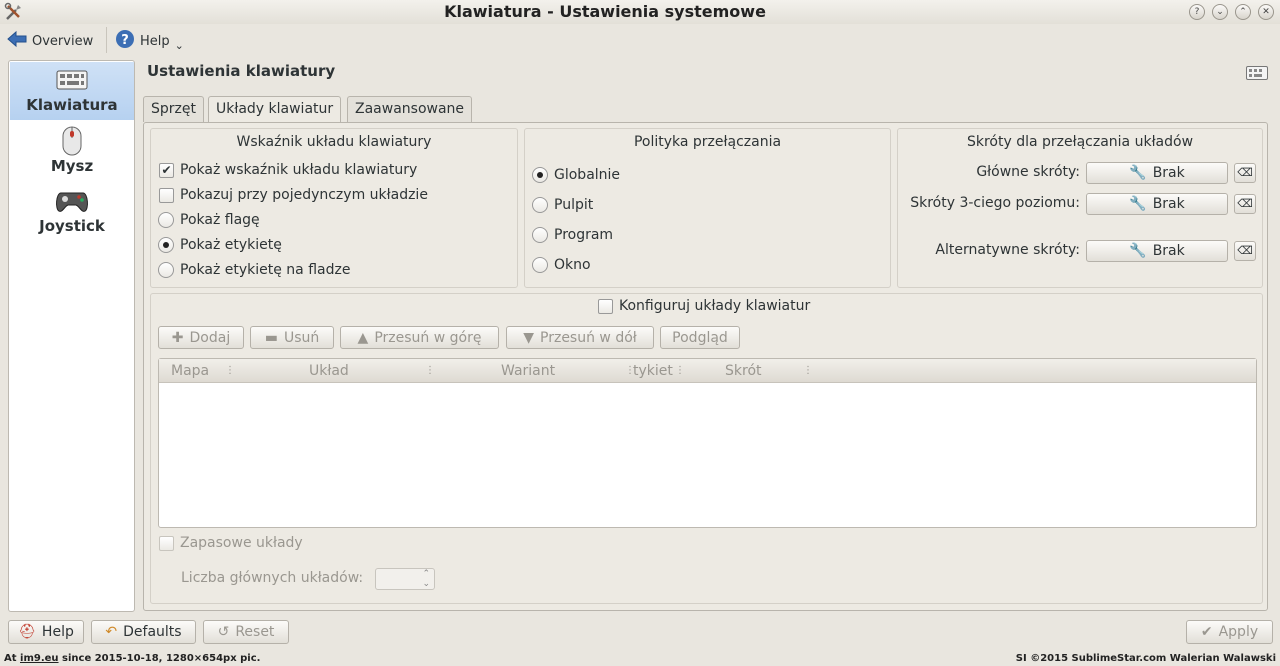 This screenshot has height=666, width=1280. I want to click on level3-shortcut-label: Skróty 3-ciego poziomu:, so click(995, 203).